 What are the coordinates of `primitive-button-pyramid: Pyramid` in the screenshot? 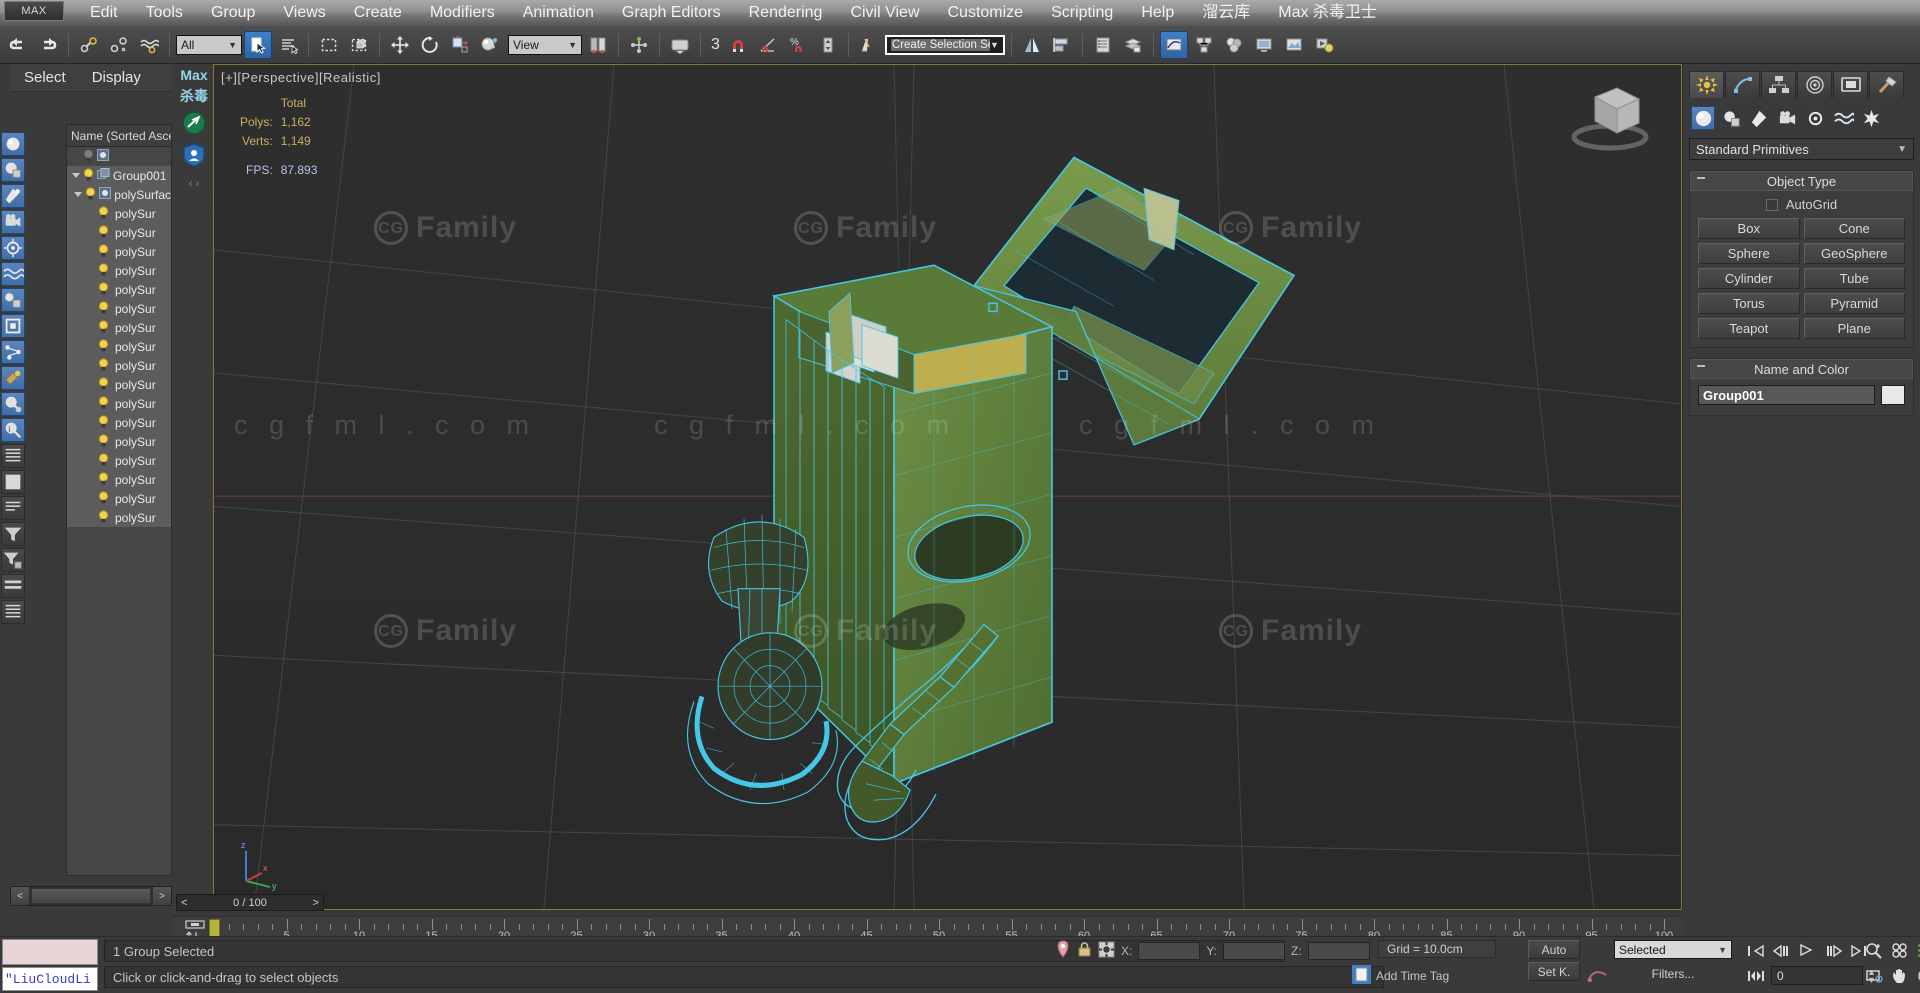 It's located at (1854, 303).